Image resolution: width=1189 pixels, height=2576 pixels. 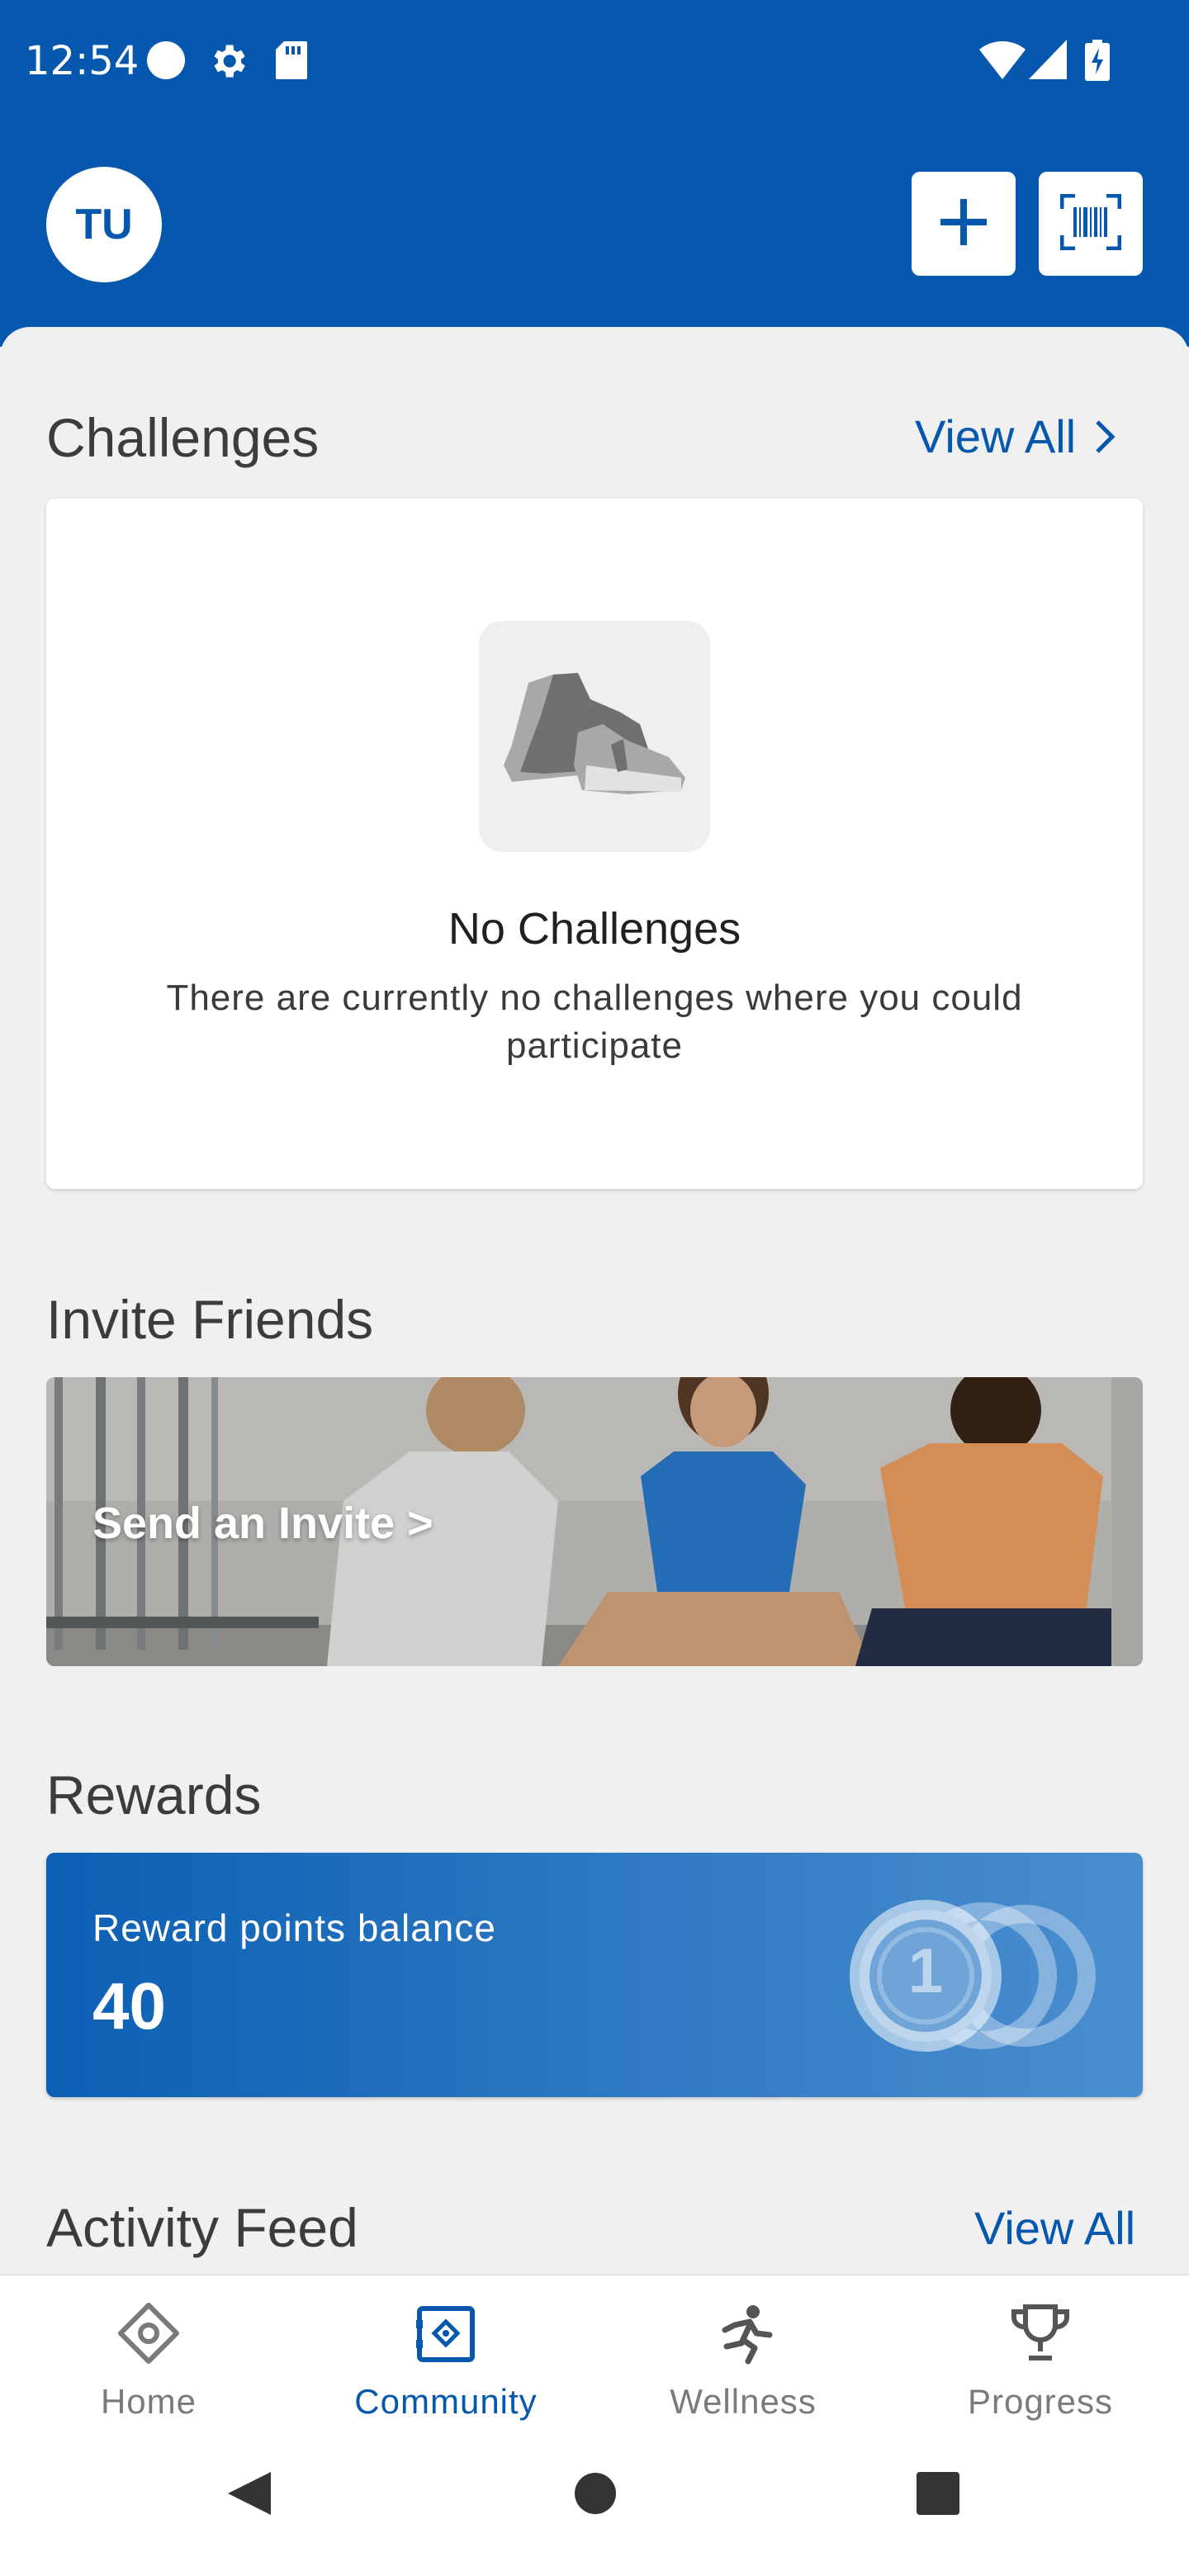 What do you see at coordinates (743, 2335) in the screenshot?
I see `running-icon` at bounding box center [743, 2335].